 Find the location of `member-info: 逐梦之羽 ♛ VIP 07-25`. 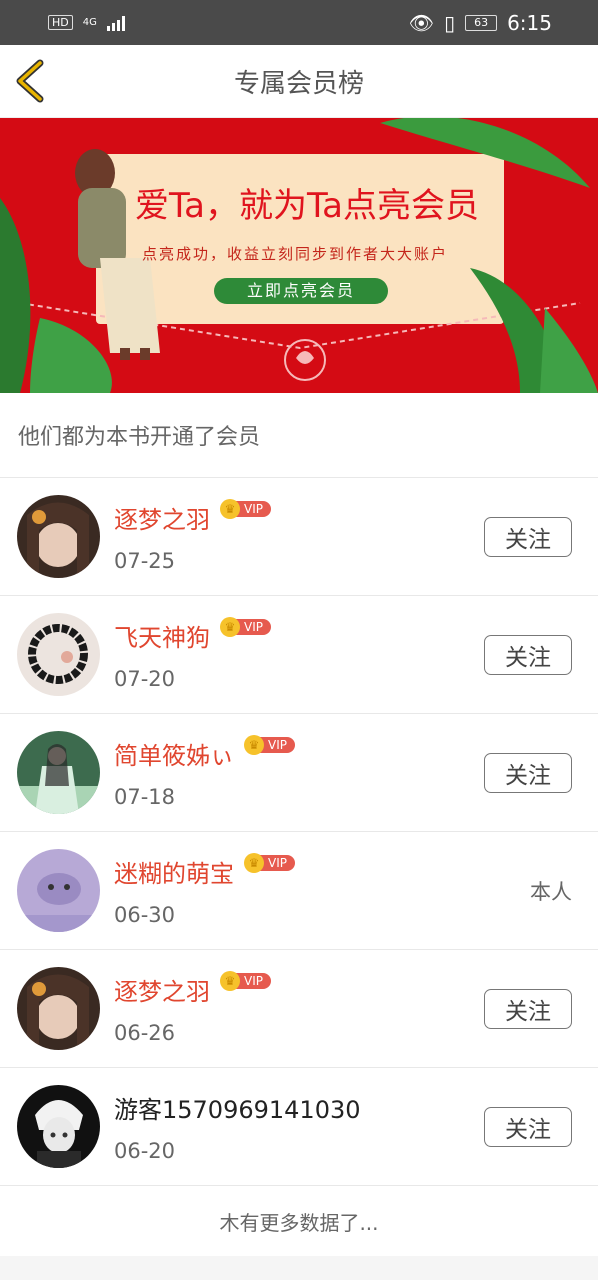

member-info: 逐梦之羽 ♛ VIP 07-25 is located at coordinates (299, 535).